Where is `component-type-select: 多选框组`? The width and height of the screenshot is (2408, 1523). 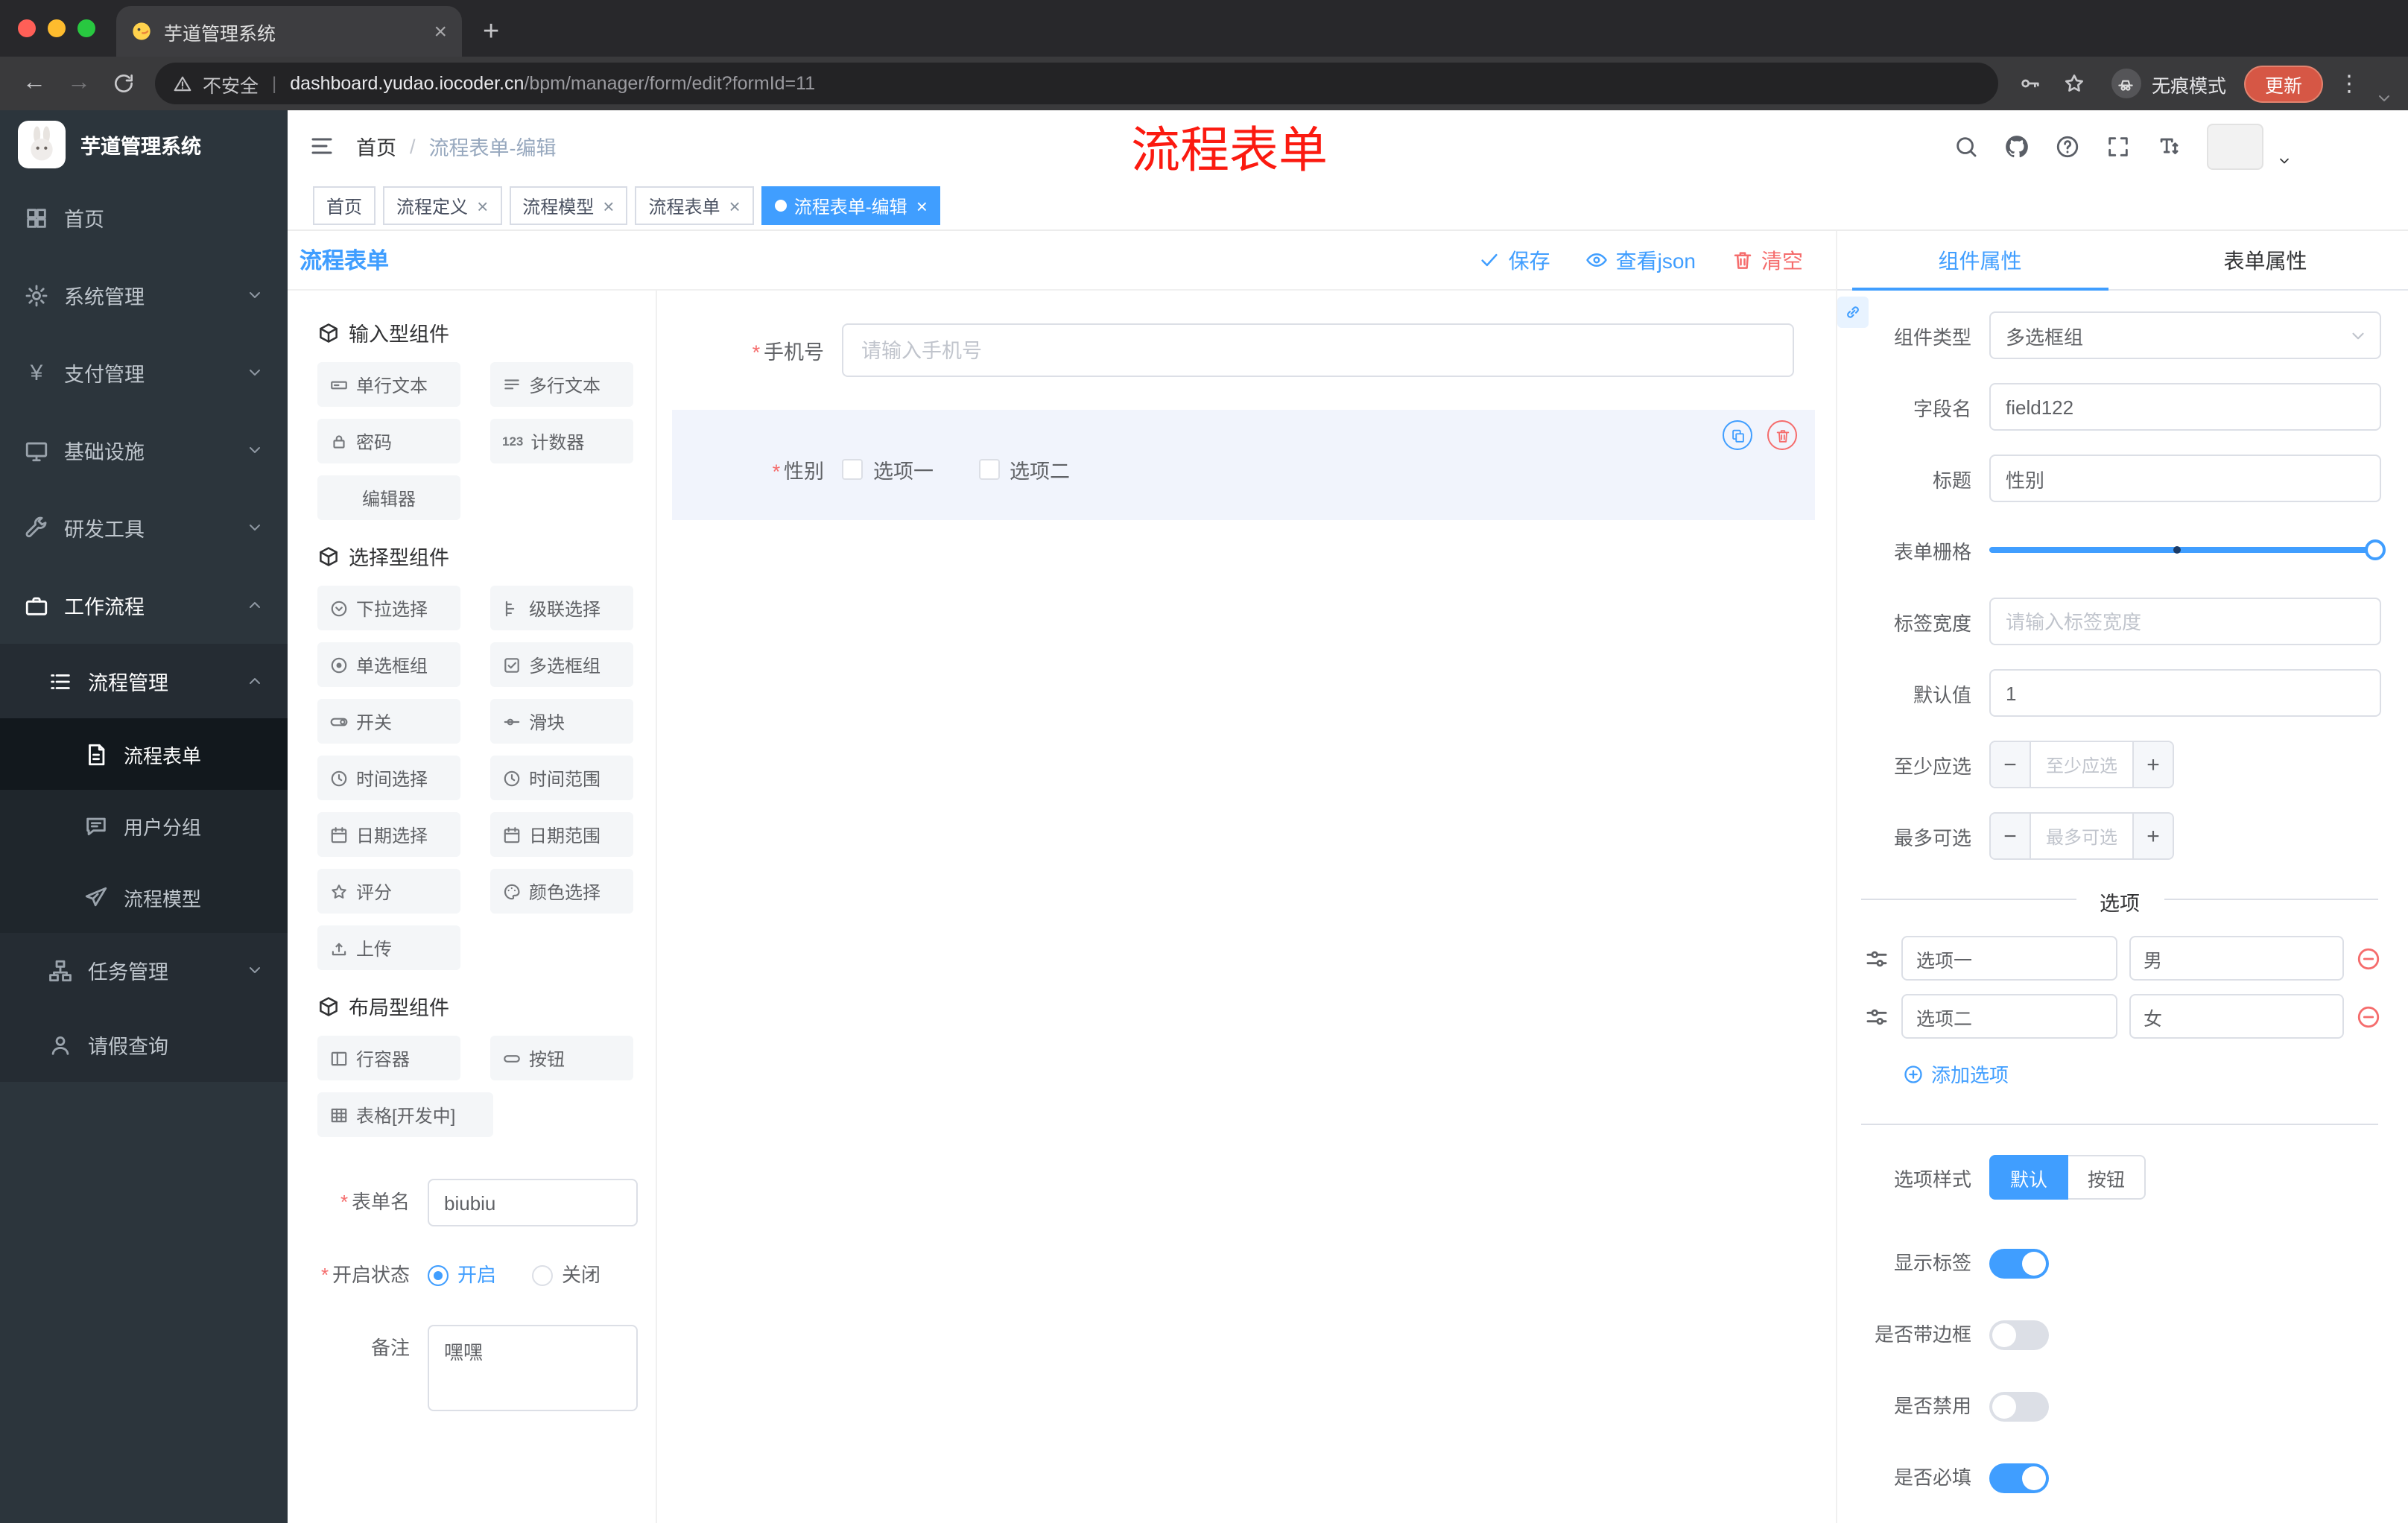 component-type-select: 多选框组 is located at coordinates (2185, 335).